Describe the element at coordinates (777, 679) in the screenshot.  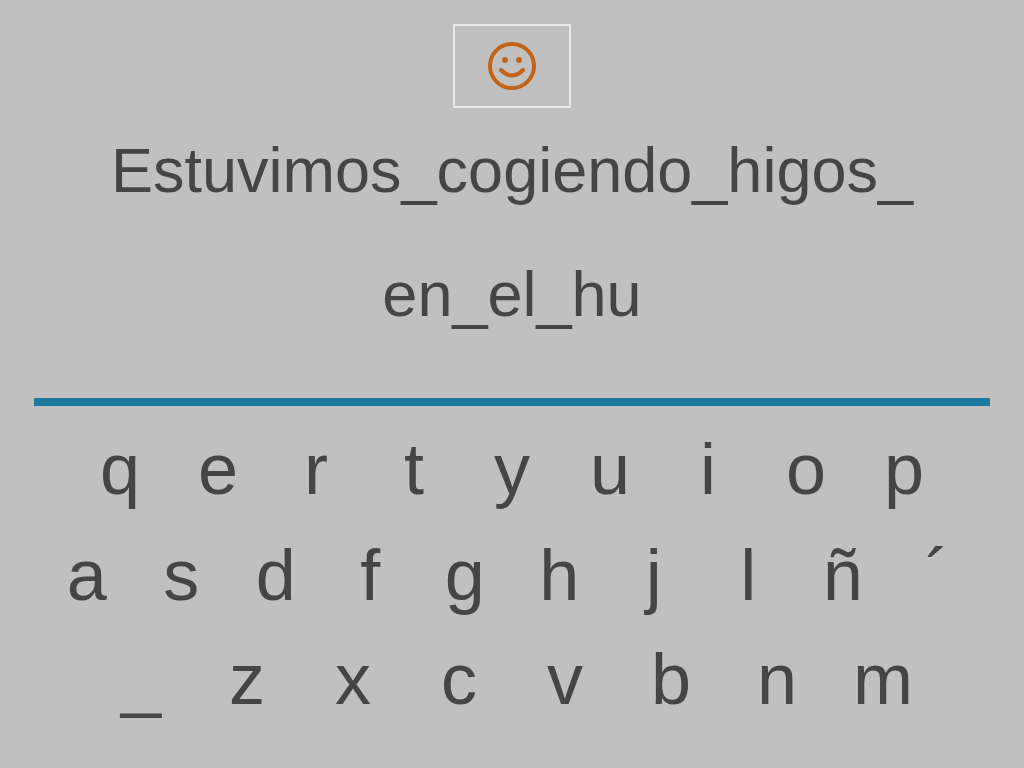
I see `letter-key: n` at that location.